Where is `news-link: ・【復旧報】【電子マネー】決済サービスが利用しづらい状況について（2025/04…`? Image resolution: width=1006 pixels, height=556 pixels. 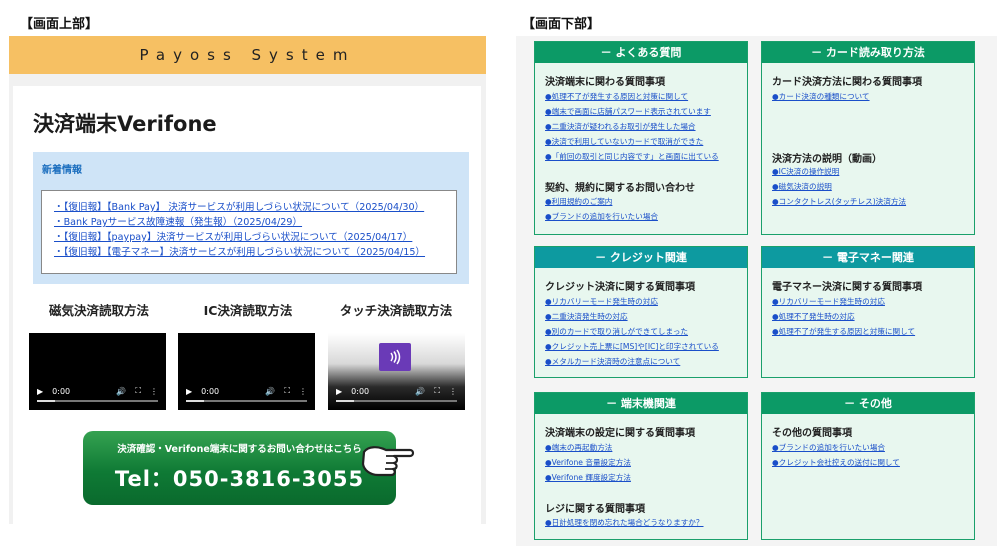 news-link: ・【復旧報】【電子マネー】決済サービスが利用しづらい状況について（2025/04… is located at coordinates (239, 252).